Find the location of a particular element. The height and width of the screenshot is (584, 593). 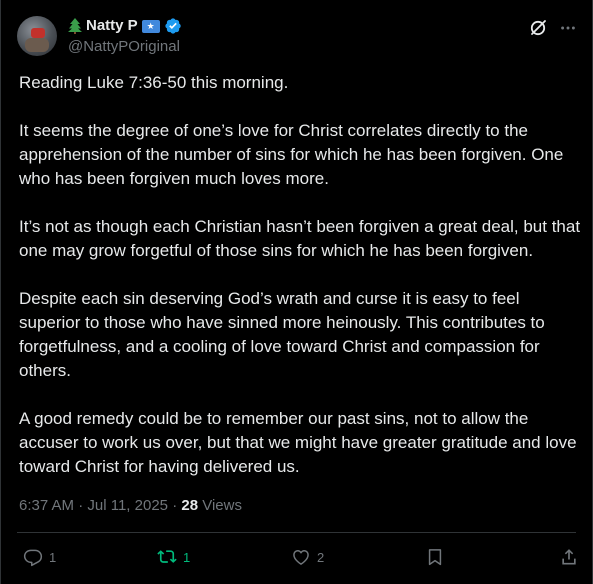

share-icon is located at coordinates (569, 557).